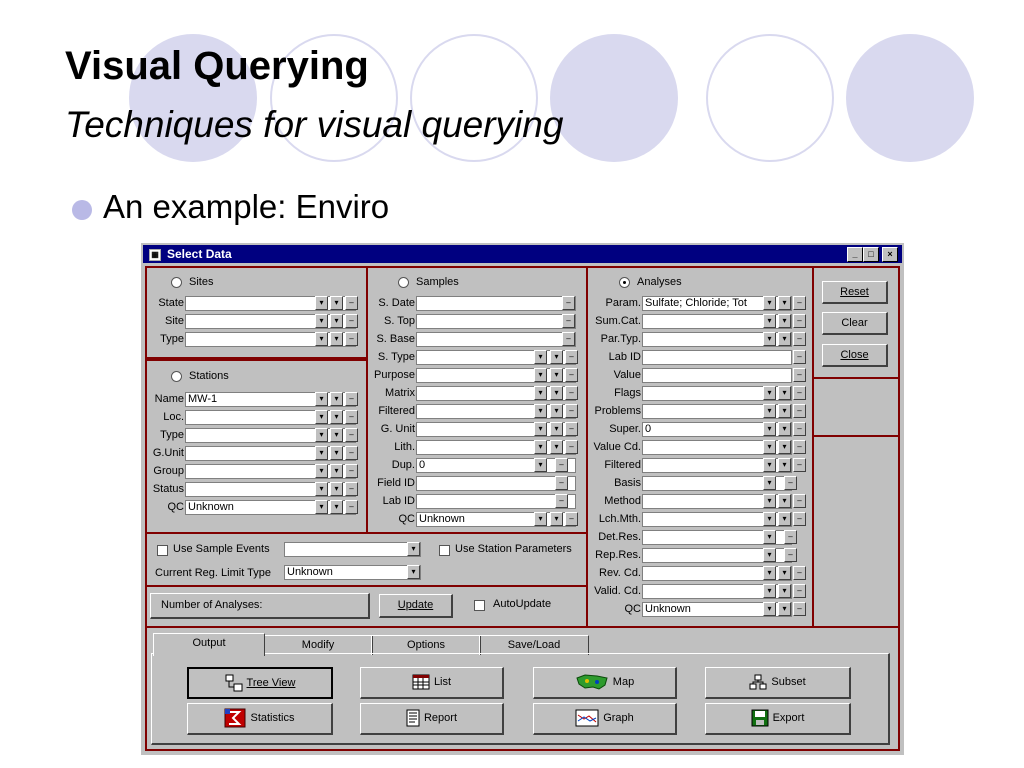 Image resolution: width=1024 pixels, height=768 pixels. I want to click on use-sample-events-checkbox, so click(162, 550).